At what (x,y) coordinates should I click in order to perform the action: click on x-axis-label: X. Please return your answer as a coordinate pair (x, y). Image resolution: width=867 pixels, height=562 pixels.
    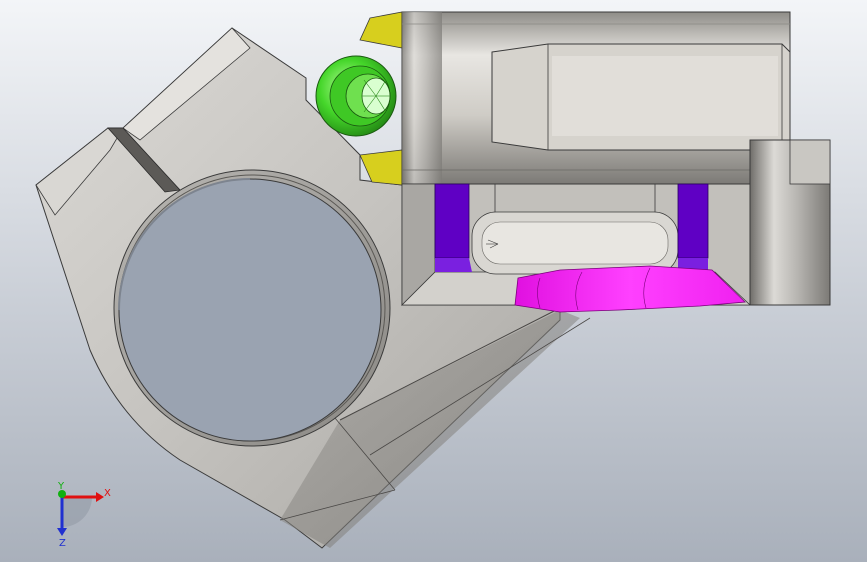
    Looking at the image, I should click on (107, 493).